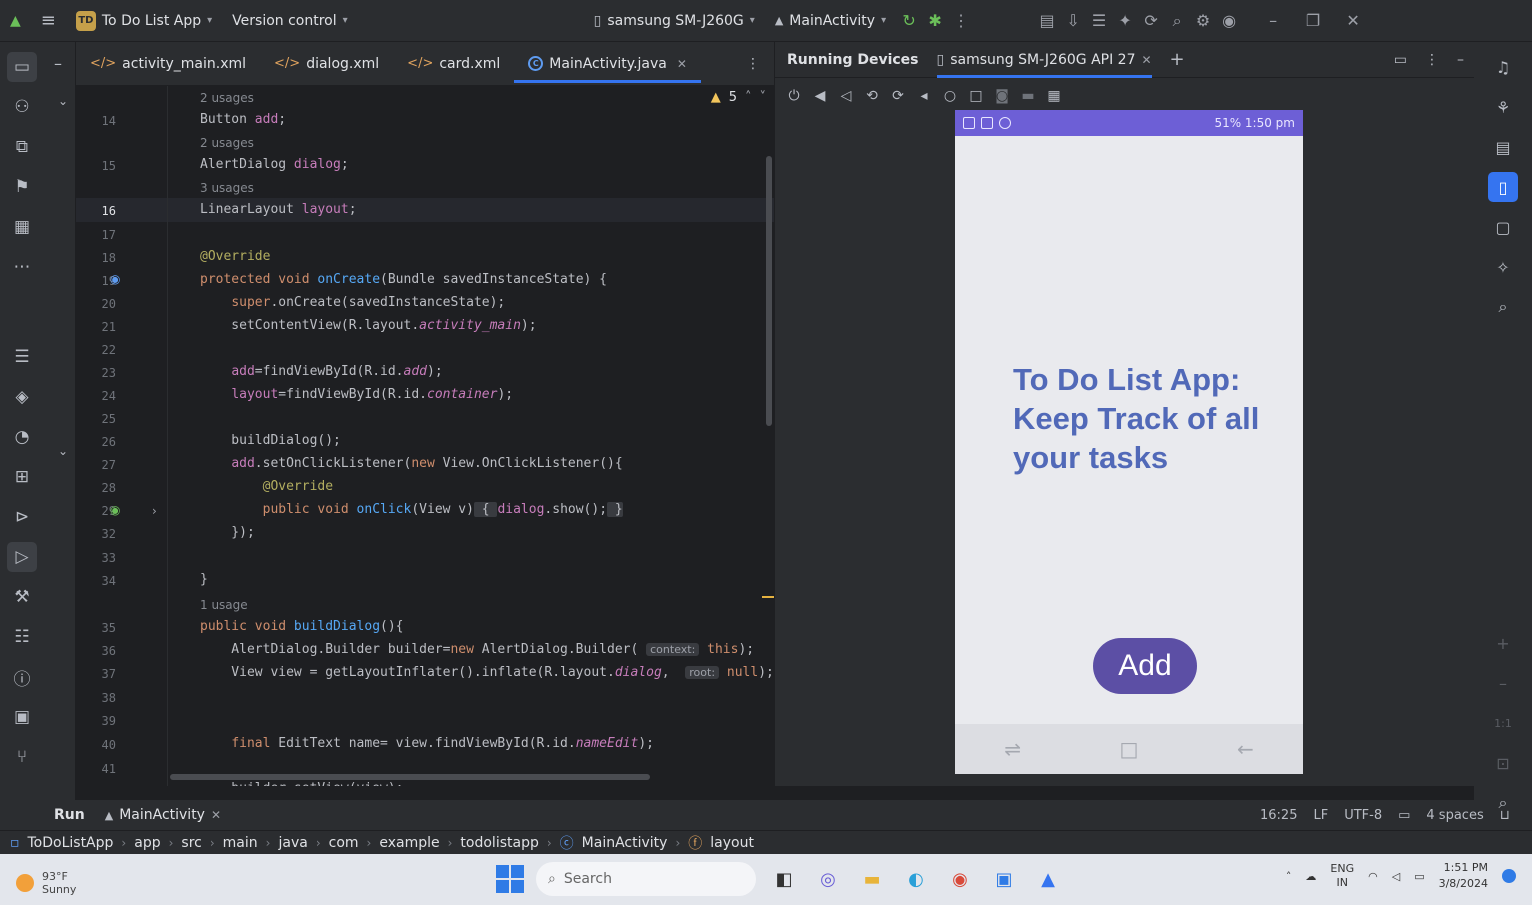  I want to click on run-tab: ▲ MainActivity ✕, so click(163, 815).